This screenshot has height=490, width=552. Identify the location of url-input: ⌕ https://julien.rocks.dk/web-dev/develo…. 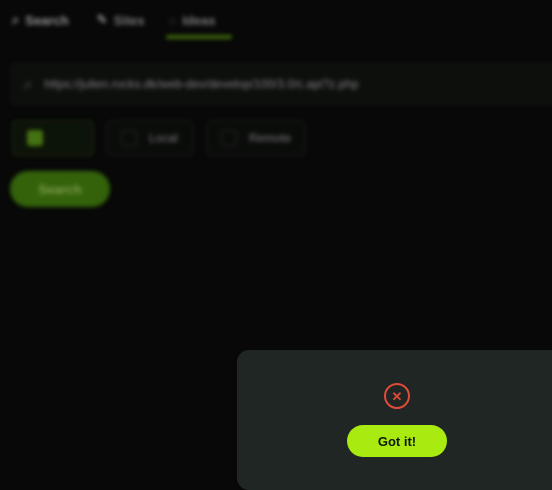
(281, 84).